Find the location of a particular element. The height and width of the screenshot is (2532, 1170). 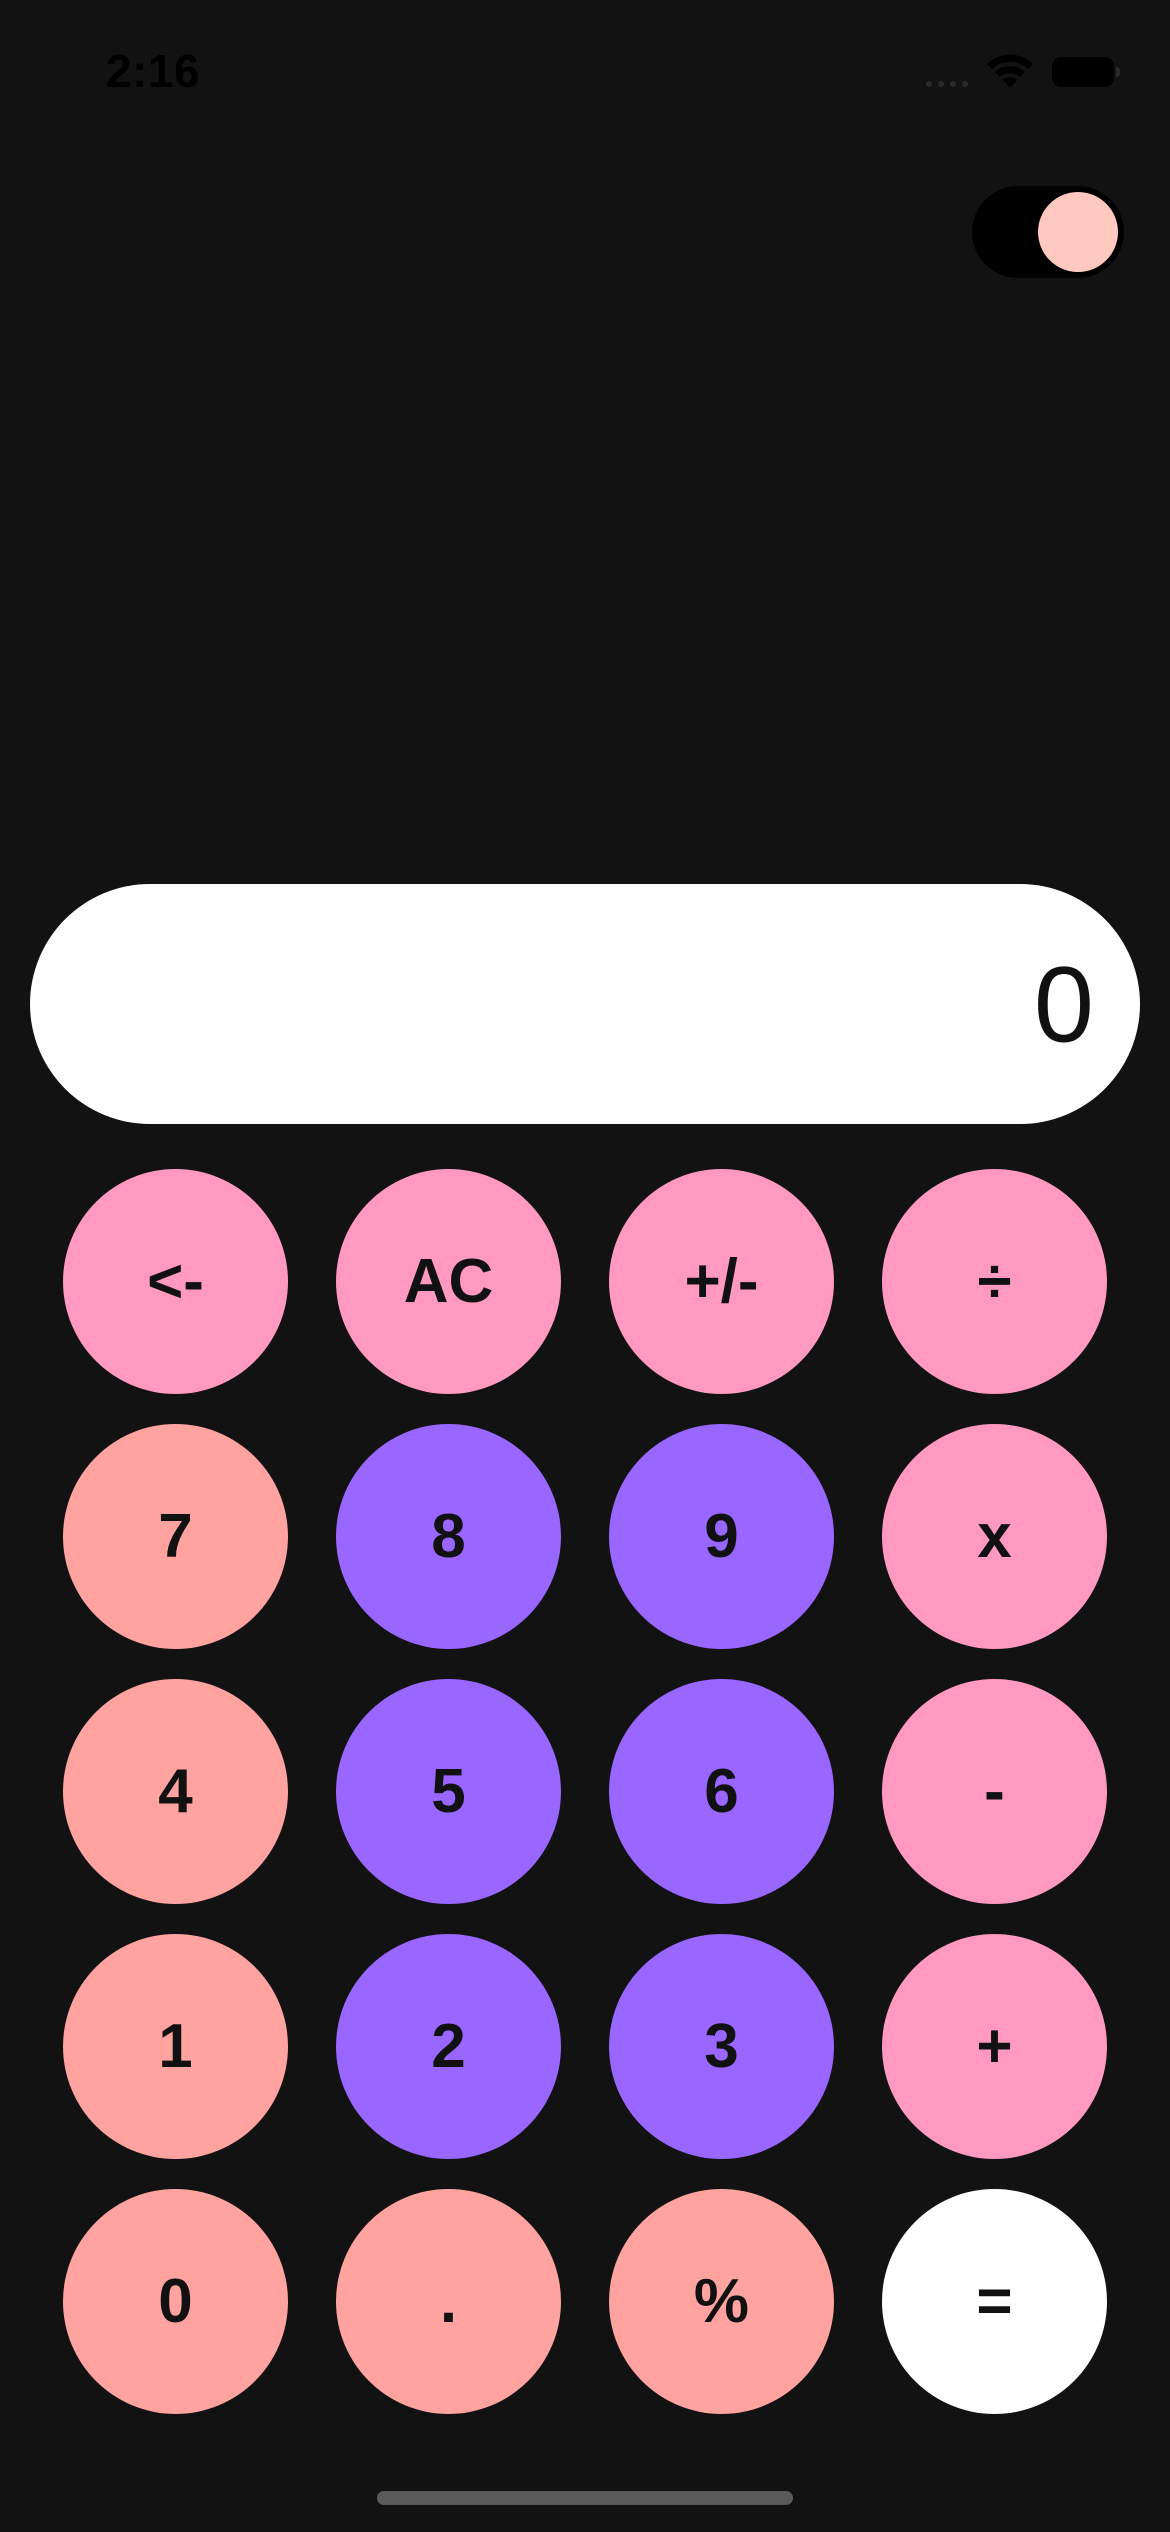

theme-toggle is located at coordinates (1048, 232).